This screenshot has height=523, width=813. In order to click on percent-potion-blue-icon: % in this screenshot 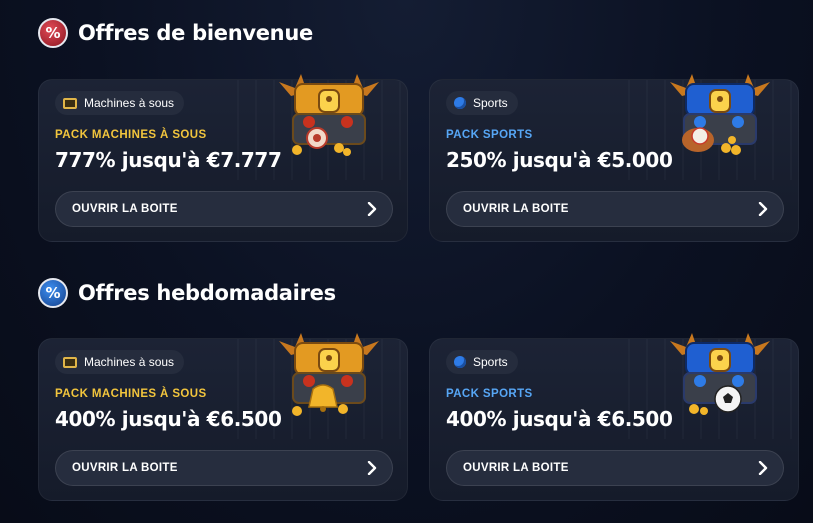, I will do `click(53, 293)`.